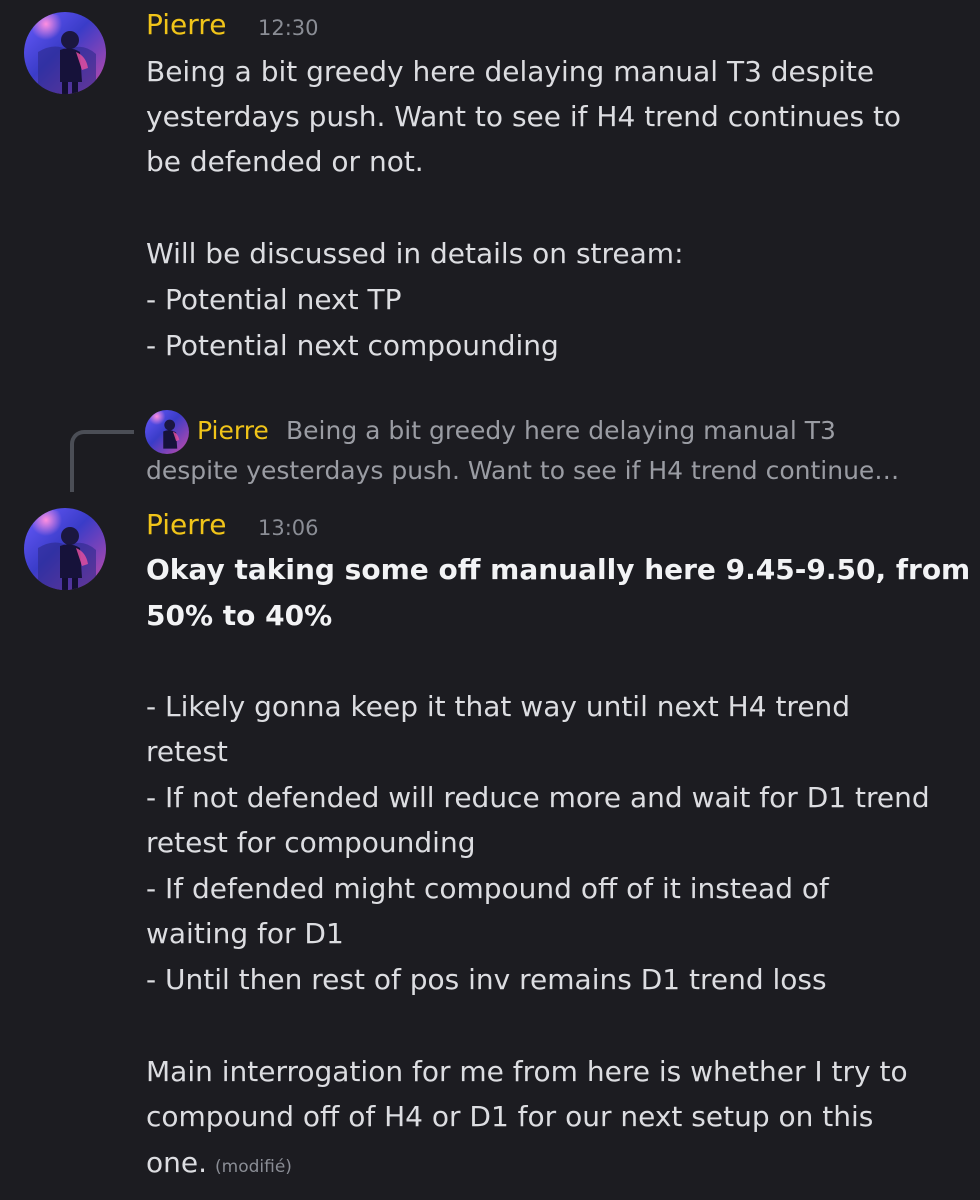  Describe the element at coordinates (415, 253) in the screenshot. I see `message-text-line: Will be discussed in details on stream:` at that location.